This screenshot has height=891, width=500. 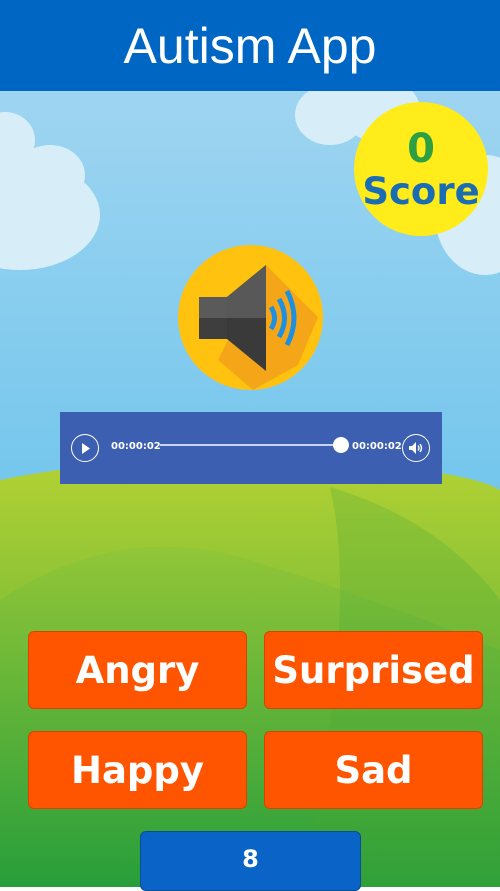 I want to click on question-counter: 8, so click(x=250, y=861).